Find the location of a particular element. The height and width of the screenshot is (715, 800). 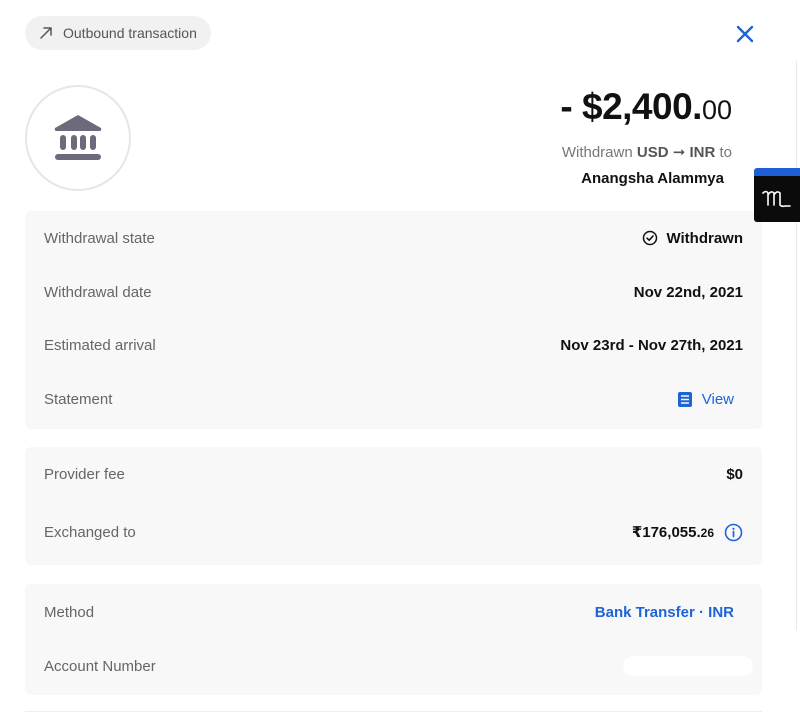

provider-fee-value: $0 is located at coordinates (734, 474).